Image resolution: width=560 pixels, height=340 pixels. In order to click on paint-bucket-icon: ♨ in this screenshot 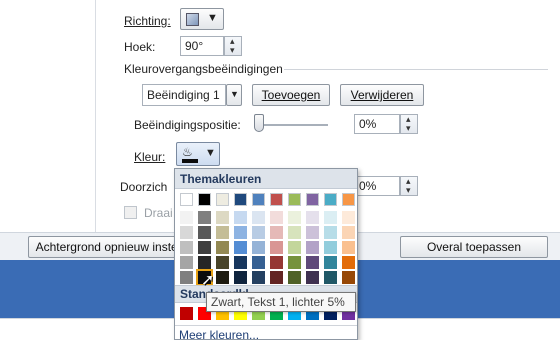, I will do `click(187, 152)`.